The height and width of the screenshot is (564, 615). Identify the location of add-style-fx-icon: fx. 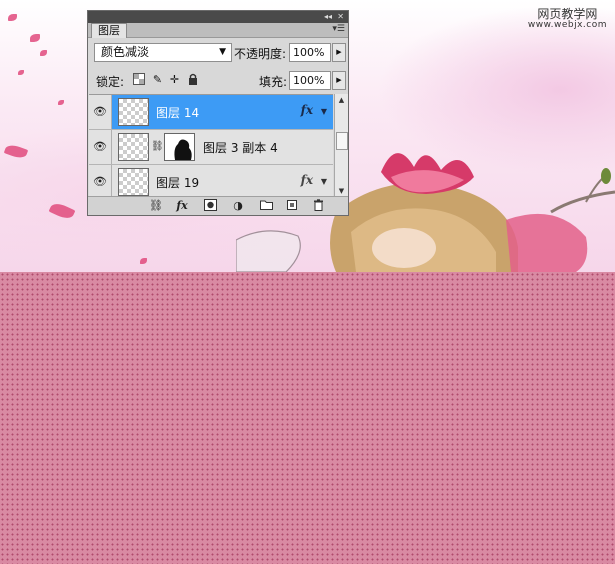
(182, 206).